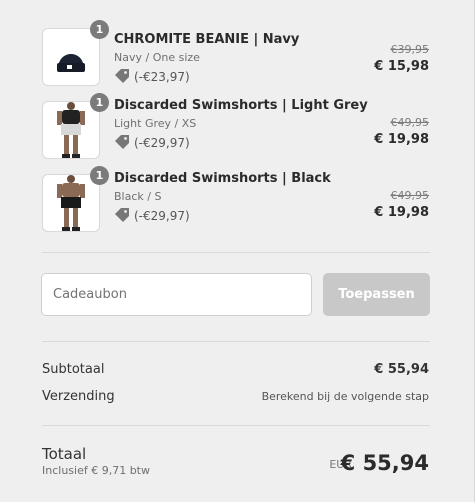  What do you see at coordinates (64, 454) in the screenshot?
I see `total-label: Totaal` at bounding box center [64, 454].